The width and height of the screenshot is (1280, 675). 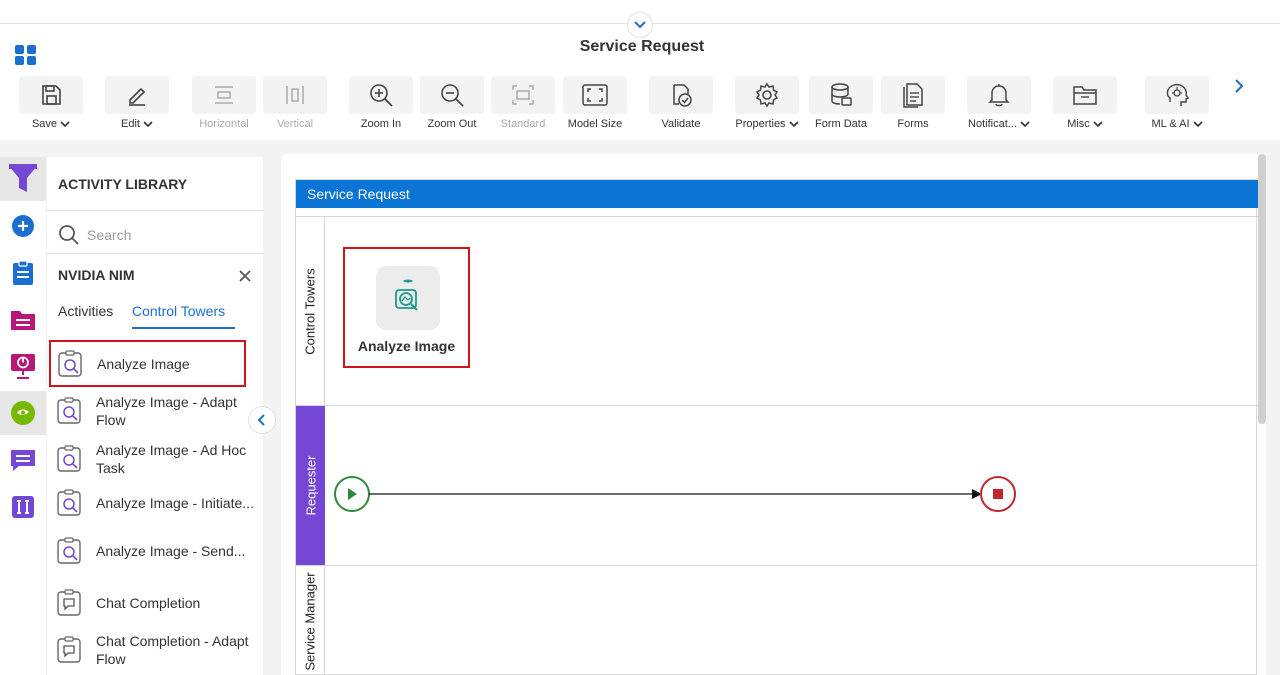 I want to click on rail-tasks, so click(x=23, y=273).